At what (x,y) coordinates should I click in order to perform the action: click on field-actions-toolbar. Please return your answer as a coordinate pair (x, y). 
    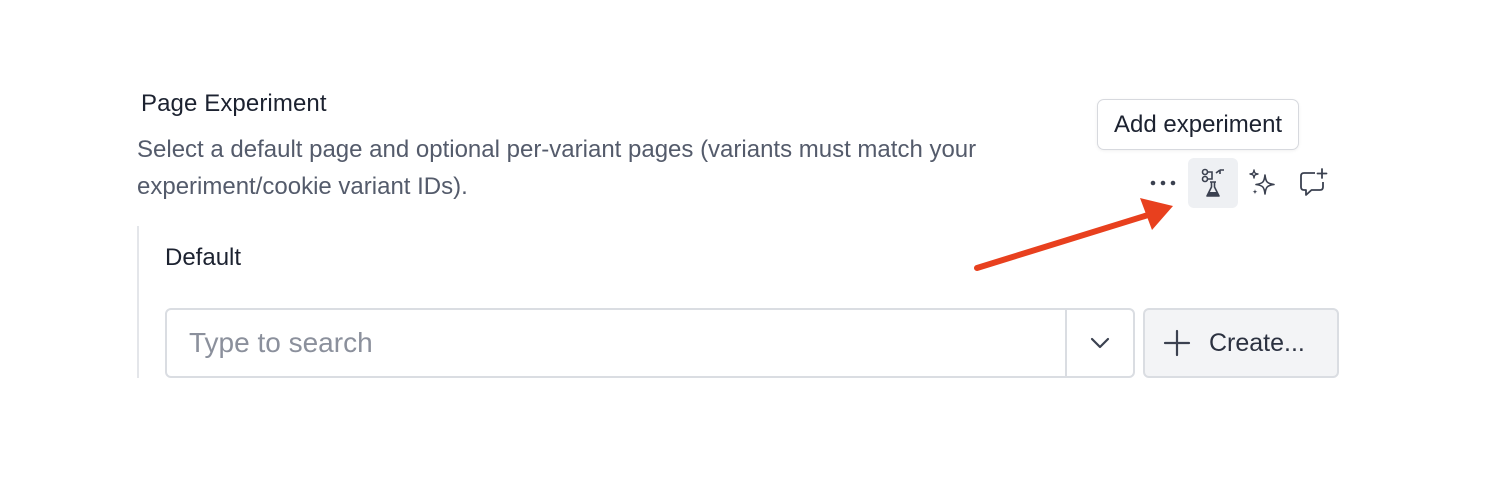
    Looking at the image, I should click on (1238, 183).